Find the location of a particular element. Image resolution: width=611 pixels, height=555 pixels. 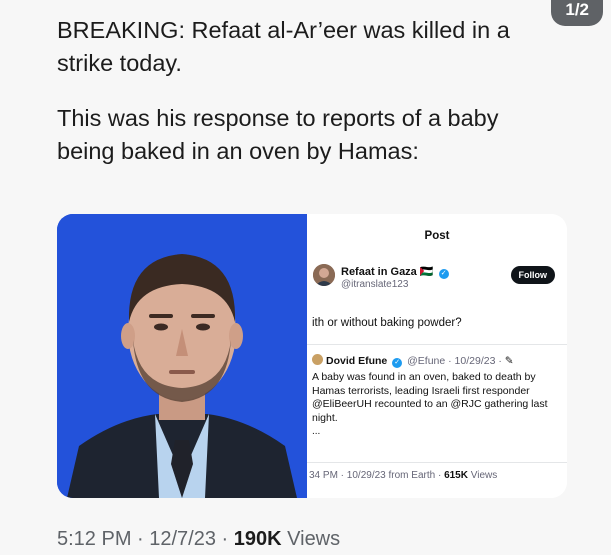

replied-post-header: Dovid Efune ✓ @Efune · 10/29/23 · ✎ is located at coordinates (437, 361).